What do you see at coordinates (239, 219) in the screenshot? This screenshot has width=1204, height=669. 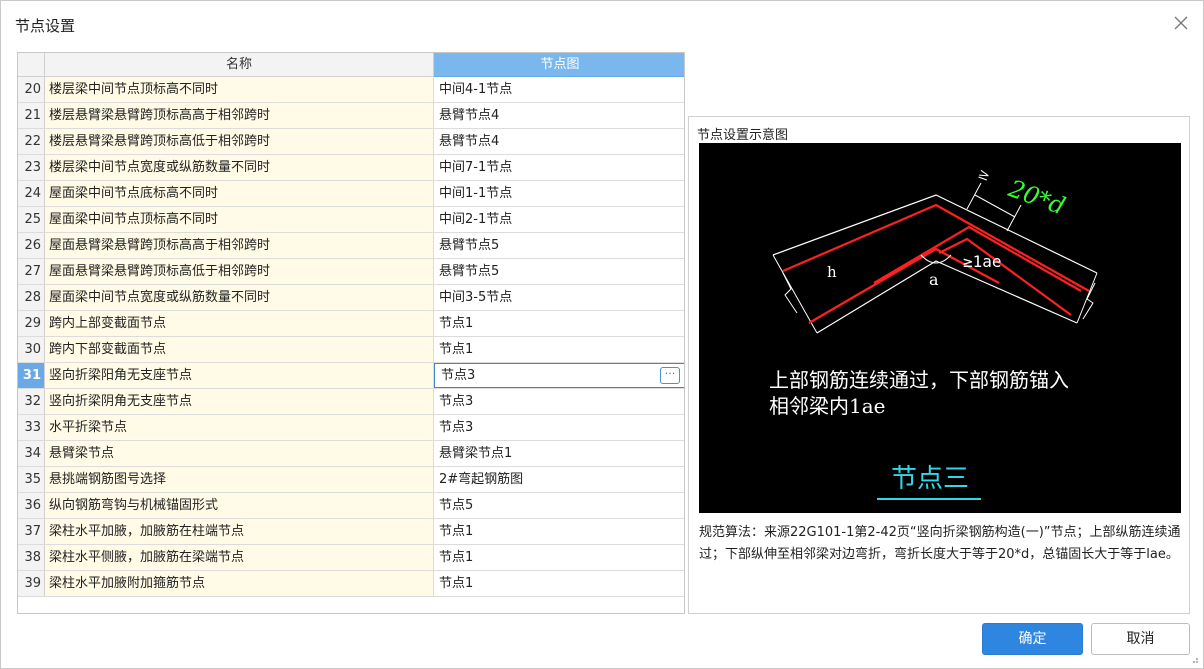 I see `row-name-cell: 屋面梁中间节点顶标高不同时` at bounding box center [239, 219].